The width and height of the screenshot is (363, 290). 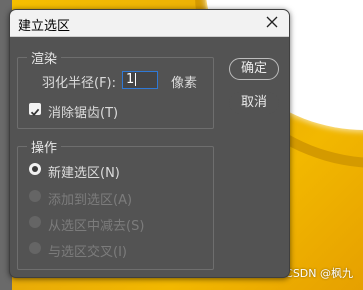 What do you see at coordinates (44, 57) in the screenshot?
I see `render-group-label: 渲染` at bounding box center [44, 57].